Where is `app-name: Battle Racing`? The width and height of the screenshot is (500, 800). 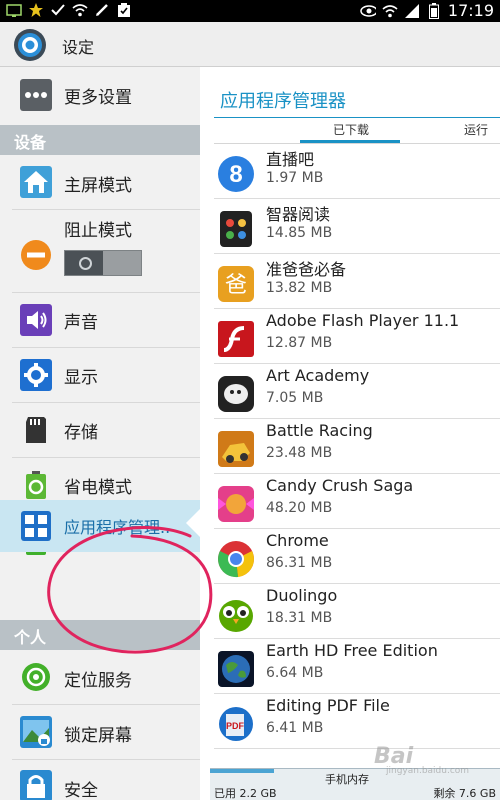 app-name: Battle Racing is located at coordinates (319, 430).